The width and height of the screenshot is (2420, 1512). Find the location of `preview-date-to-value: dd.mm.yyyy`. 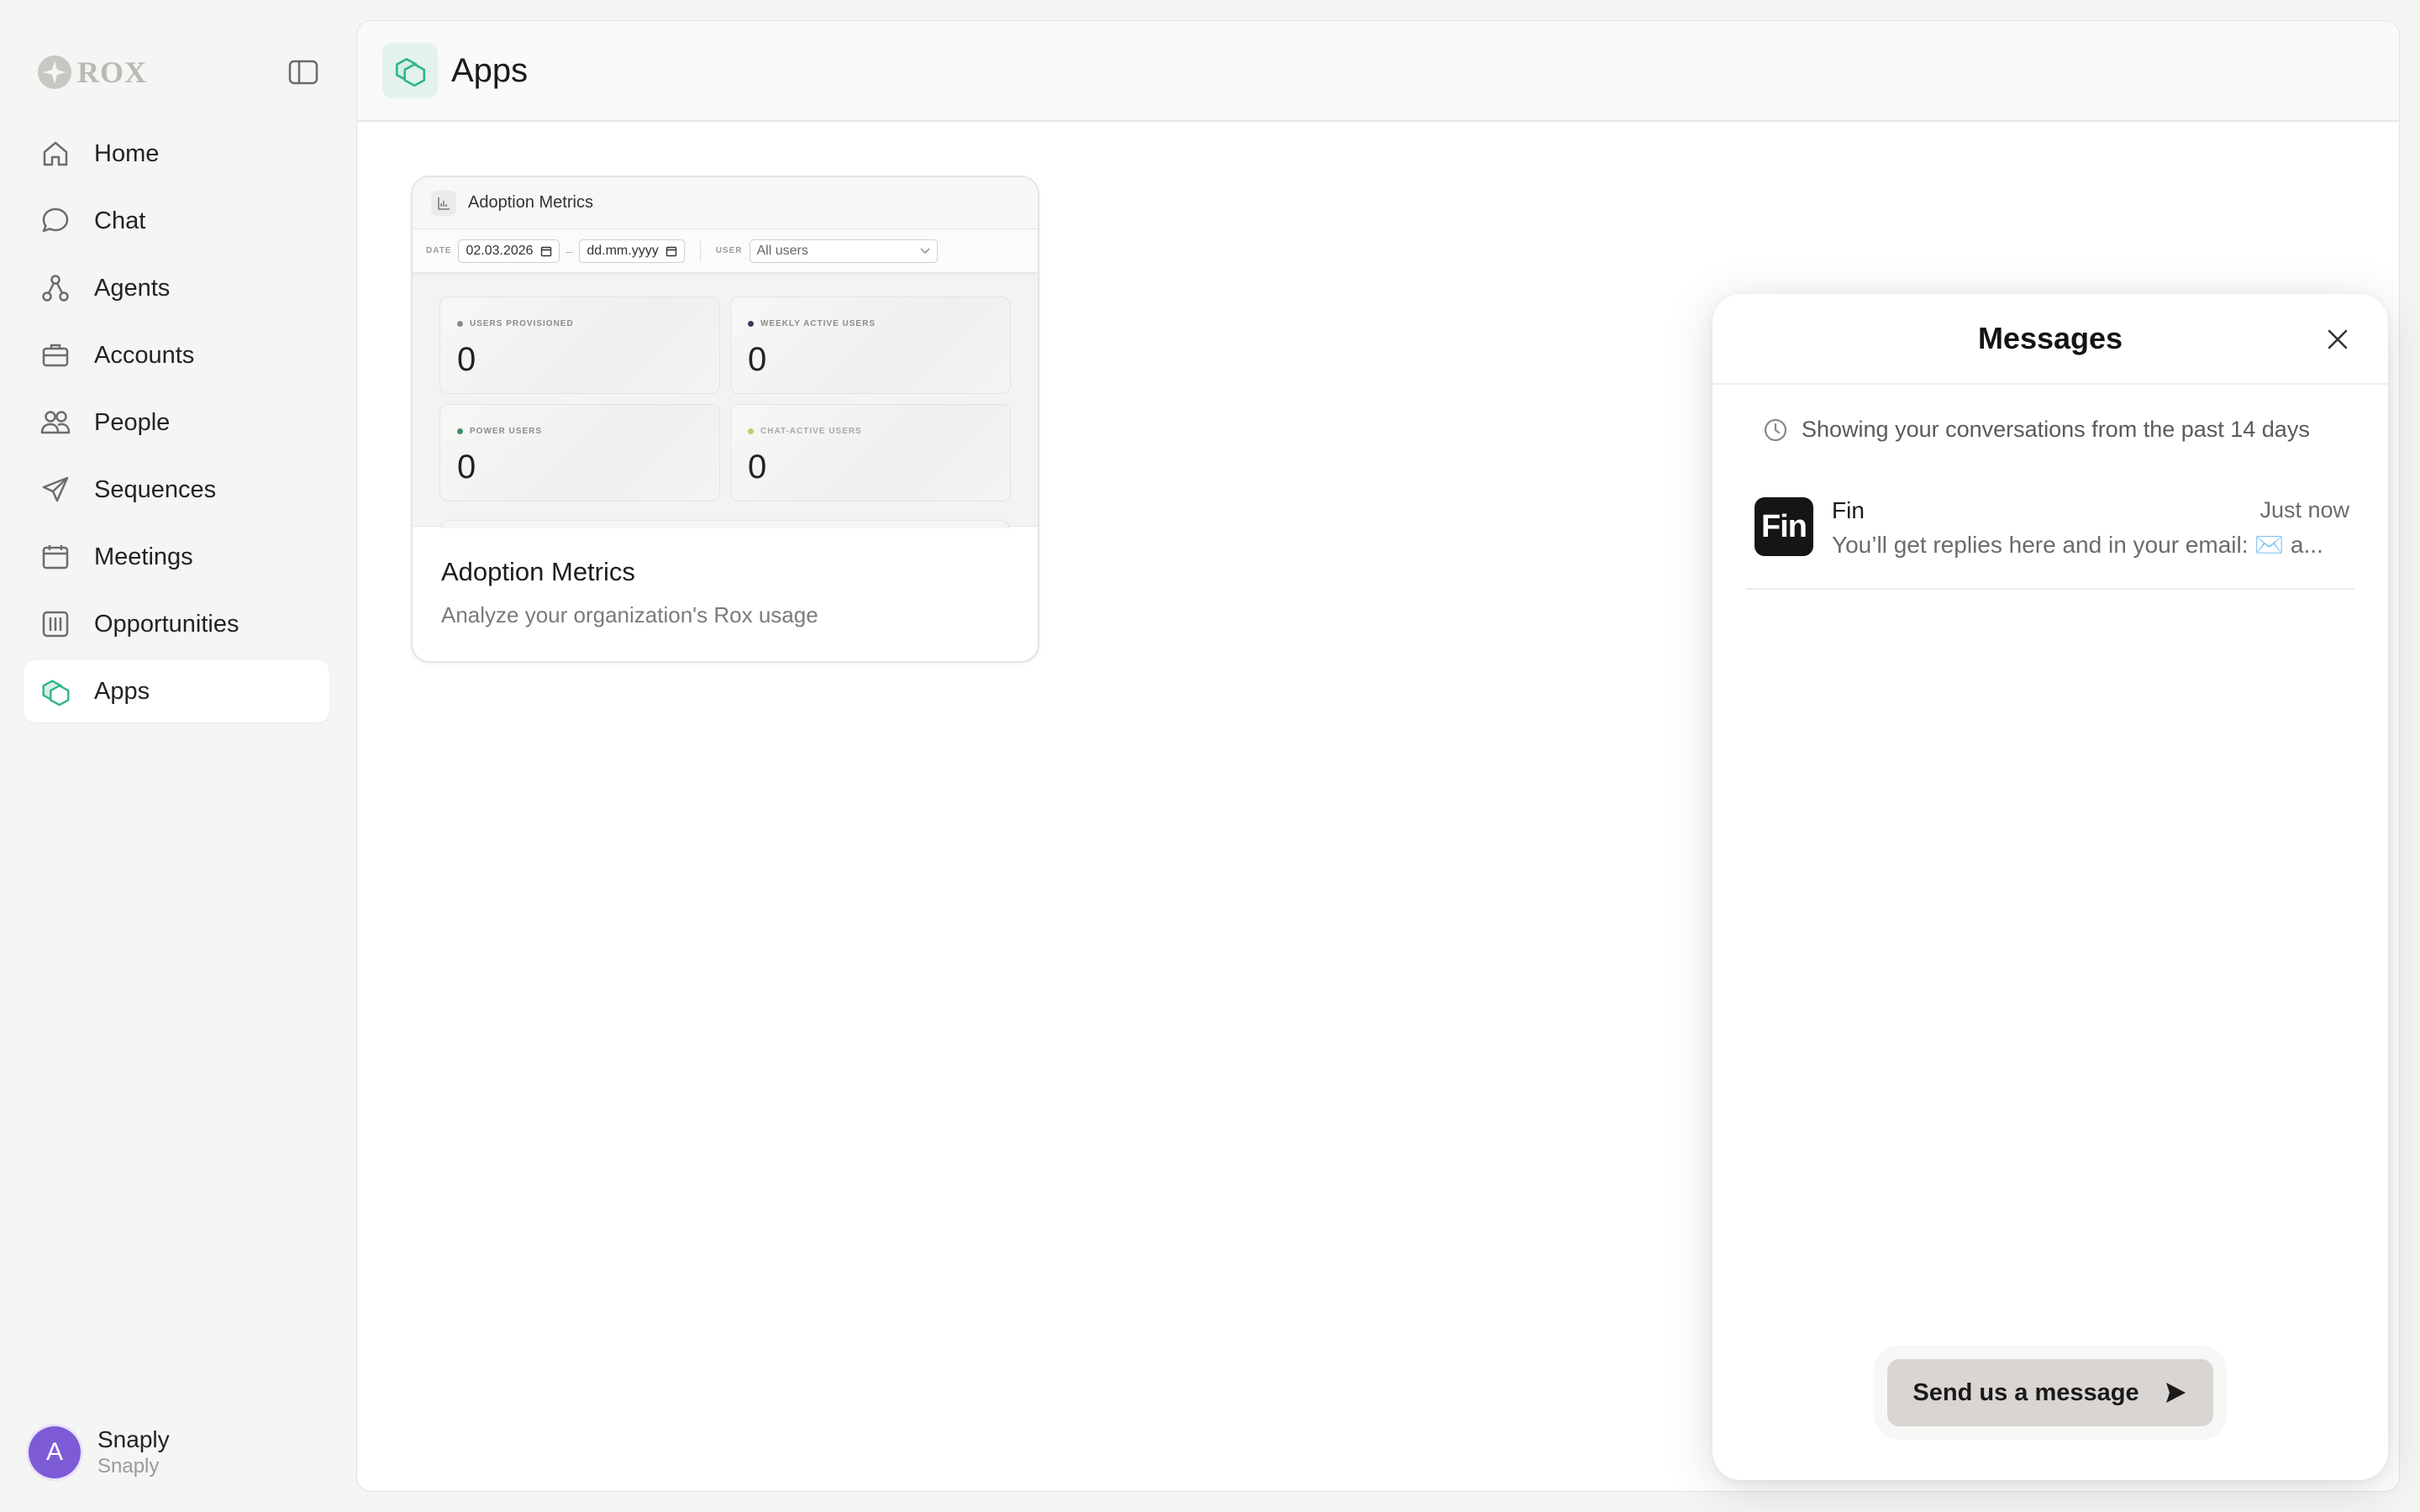

preview-date-to-value: dd.mm.yyyy is located at coordinates (623, 250).